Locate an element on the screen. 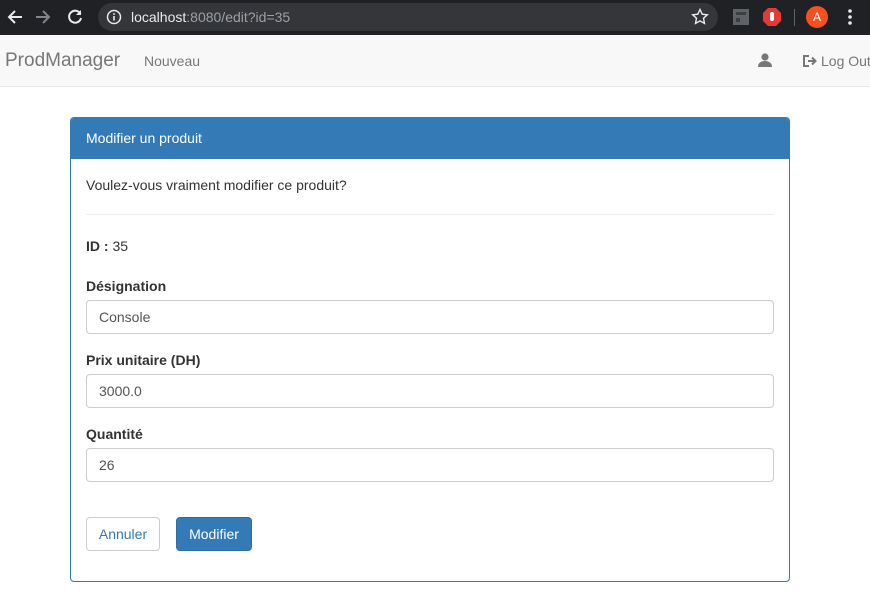 Image resolution: width=870 pixels, height=598 pixels. nav-new-link: Nouveau is located at coordinates (172, 61).